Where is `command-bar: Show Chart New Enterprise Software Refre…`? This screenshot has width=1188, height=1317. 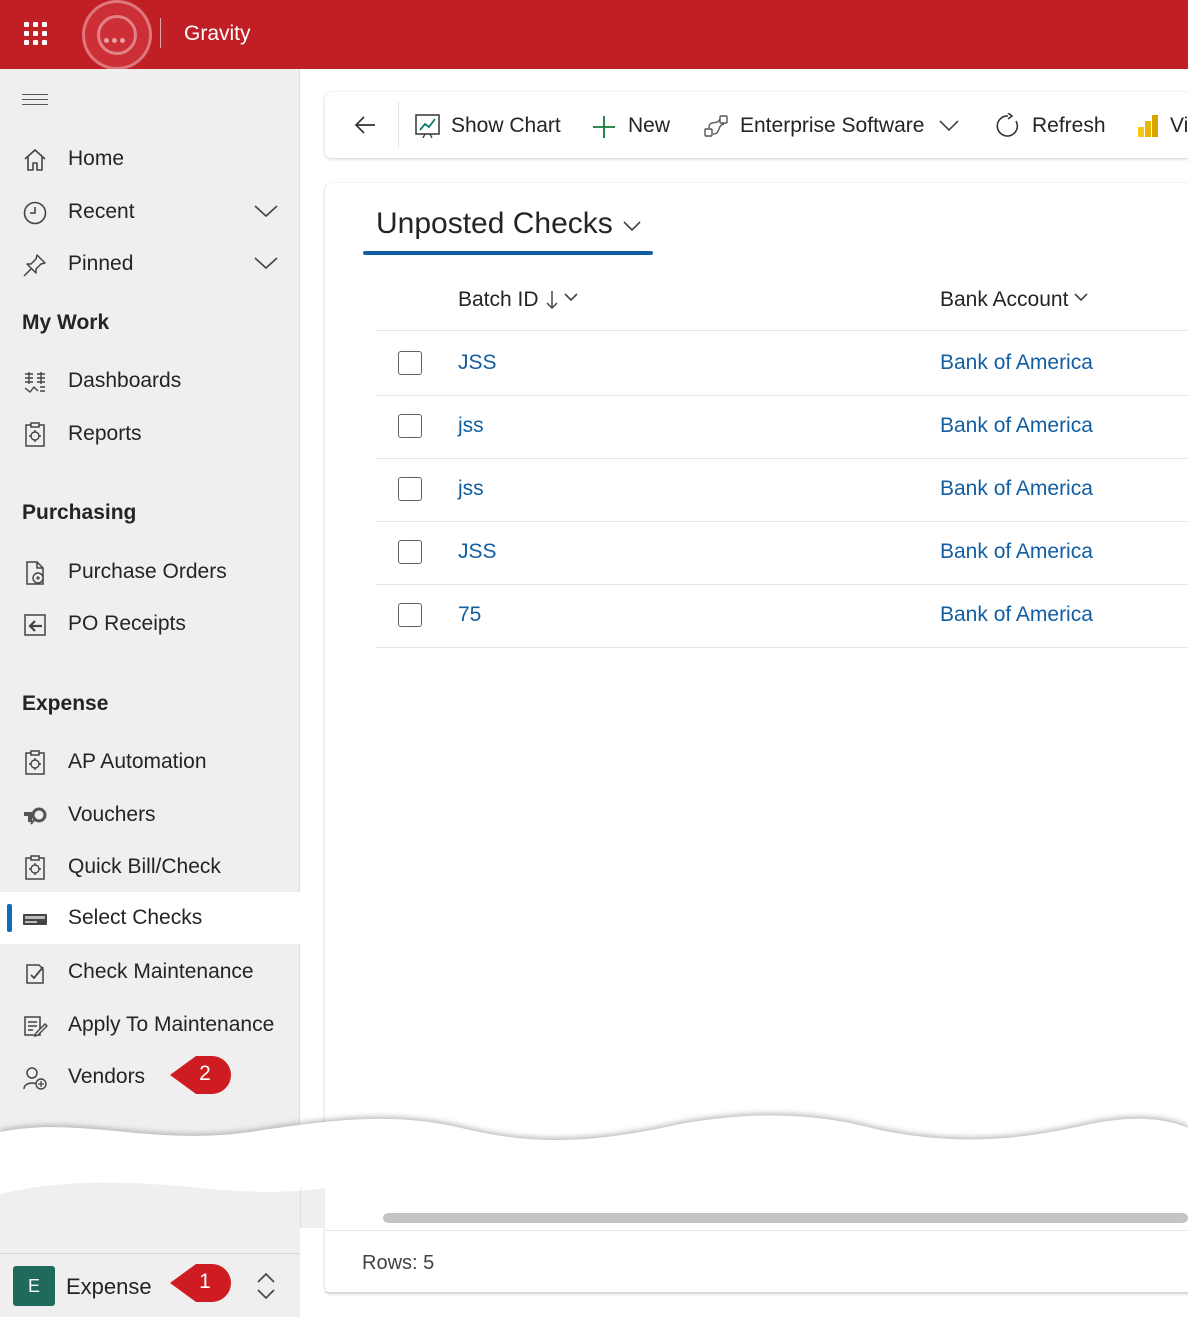 command-bar: Show Chart New Enterprise Software Refre… is located at coordinates (756, 125).